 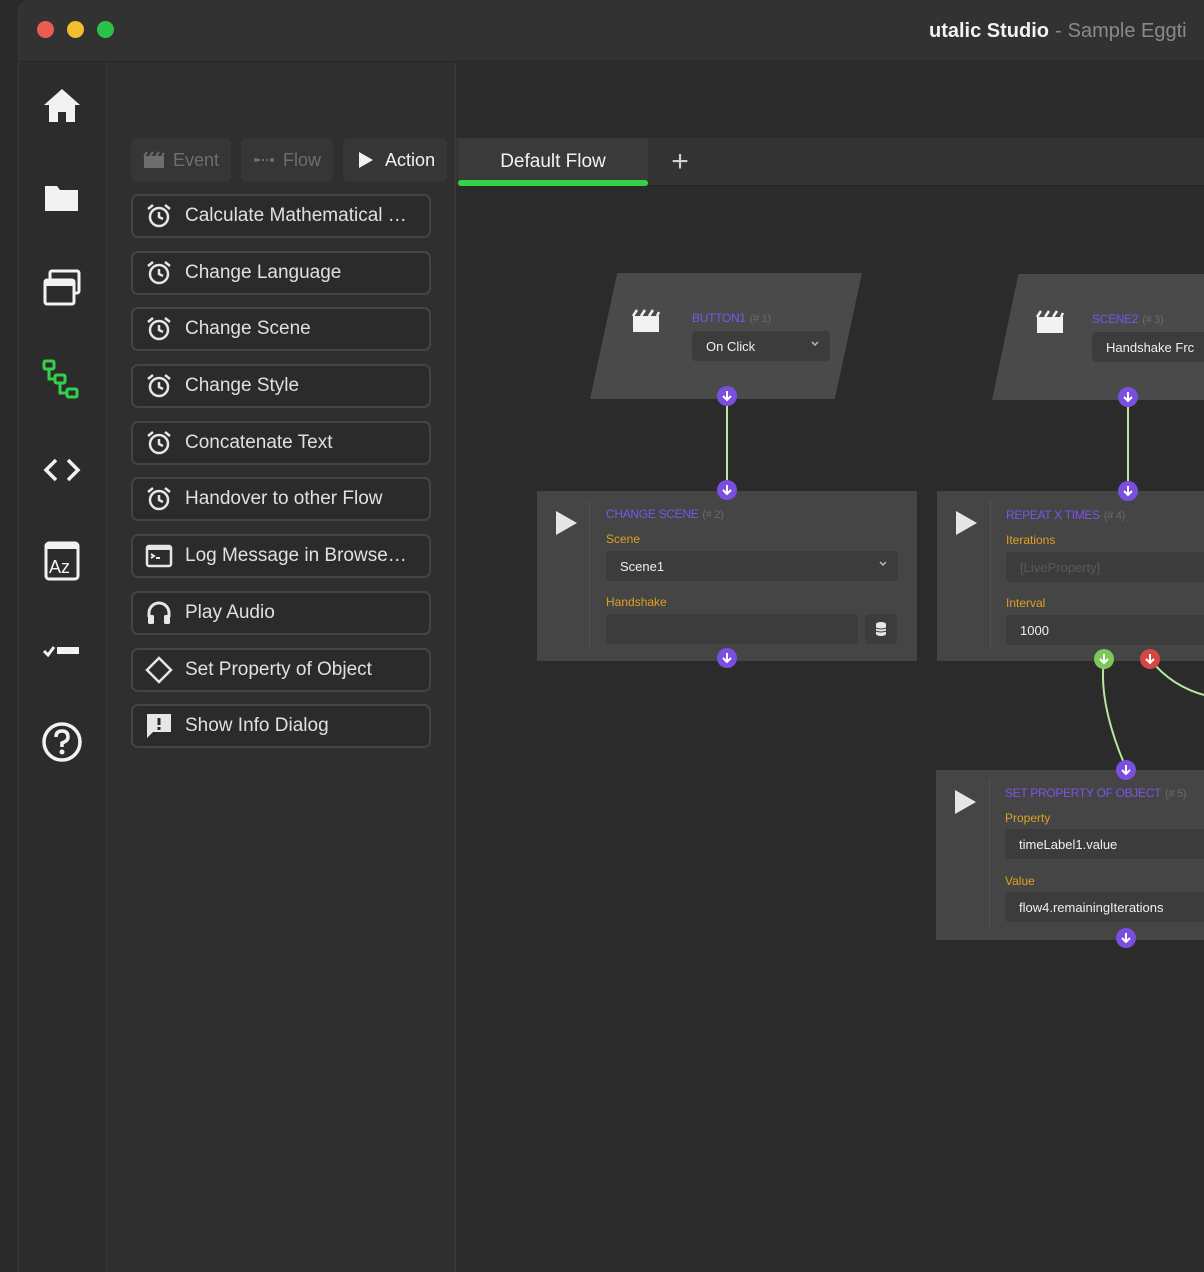 I want to click on action-concatenate-text: Concatenate Text, so click(x=281, y=442).